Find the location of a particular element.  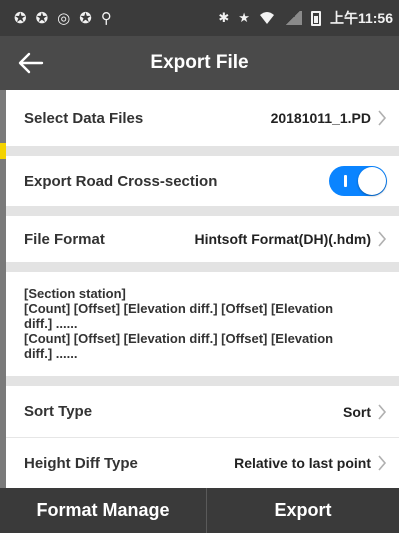

sort-type-row: Sort Type Sort is located at coordinates (202, 411).